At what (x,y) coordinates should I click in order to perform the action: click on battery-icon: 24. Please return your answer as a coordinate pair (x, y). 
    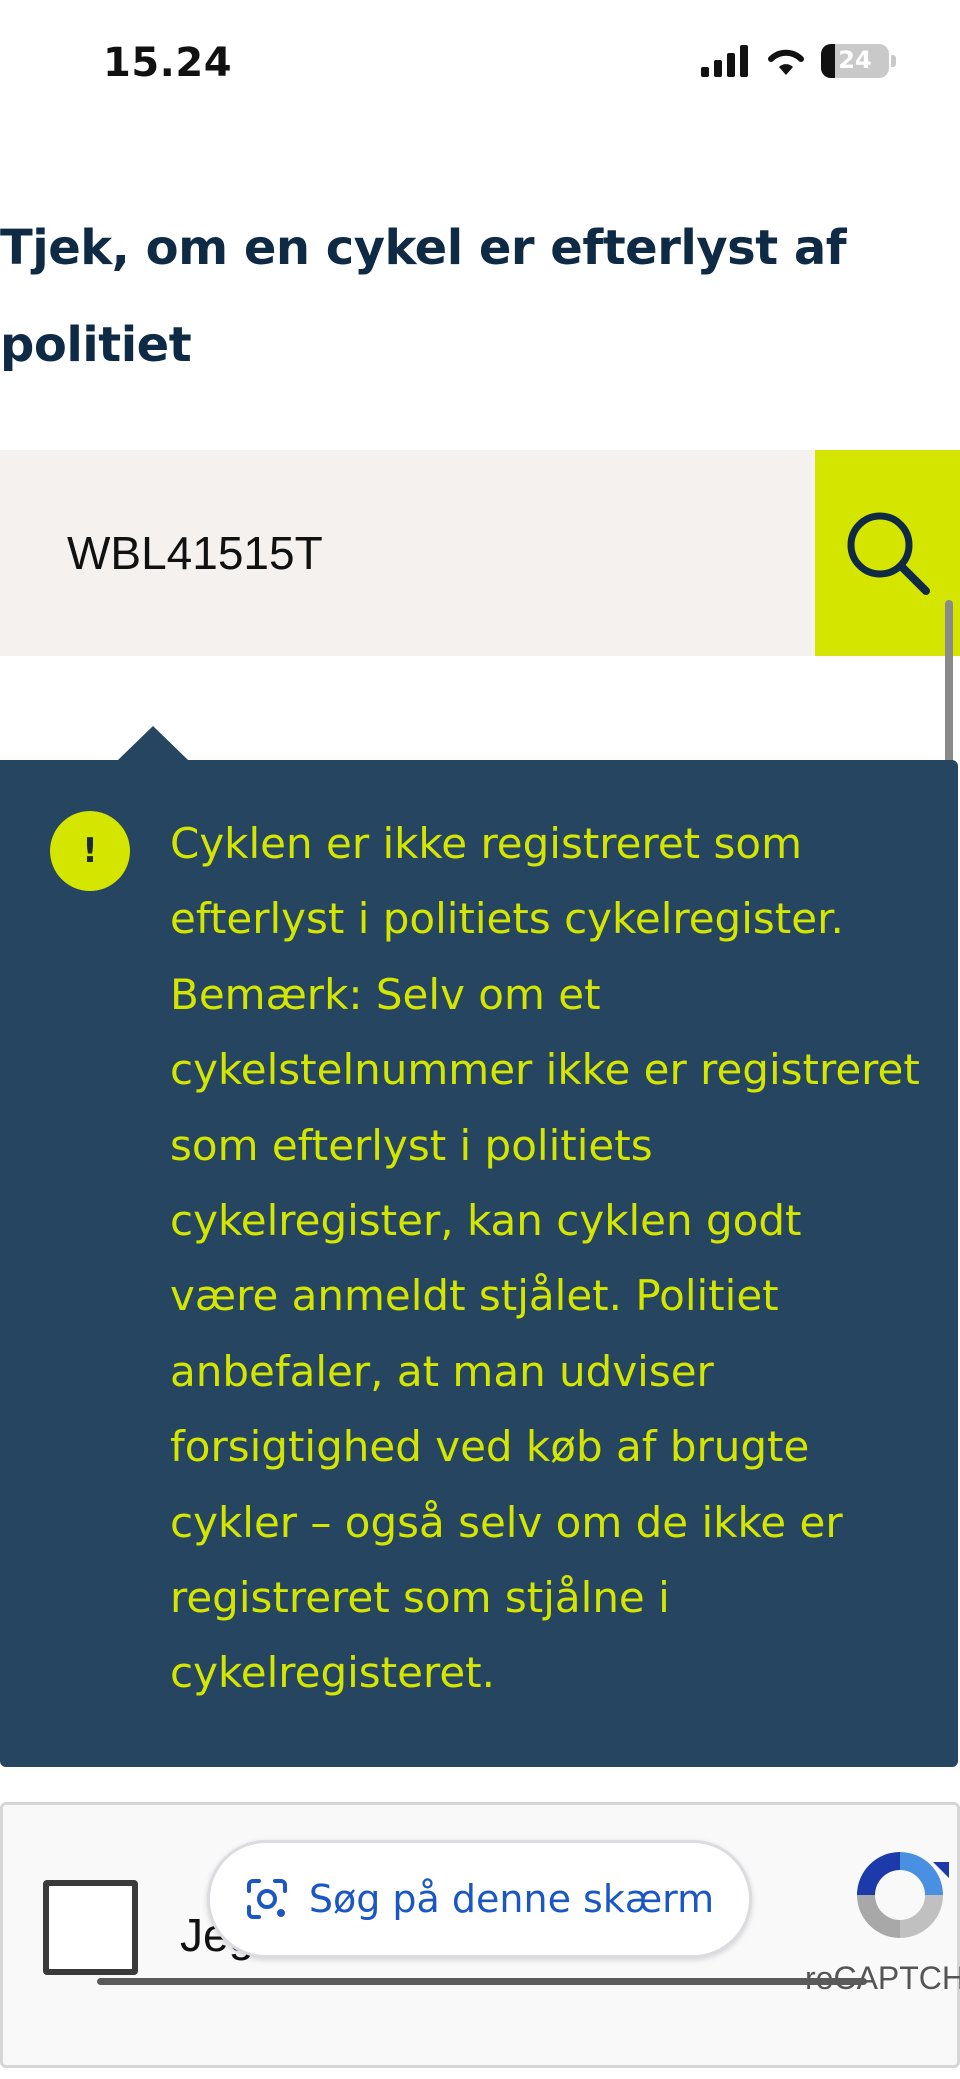
    Looking at the image, I should click on (855, 61).